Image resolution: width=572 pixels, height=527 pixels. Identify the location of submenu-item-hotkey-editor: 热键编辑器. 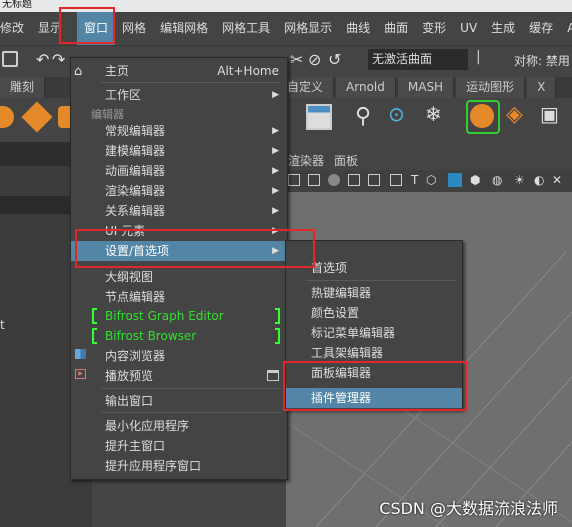
(374, 293).